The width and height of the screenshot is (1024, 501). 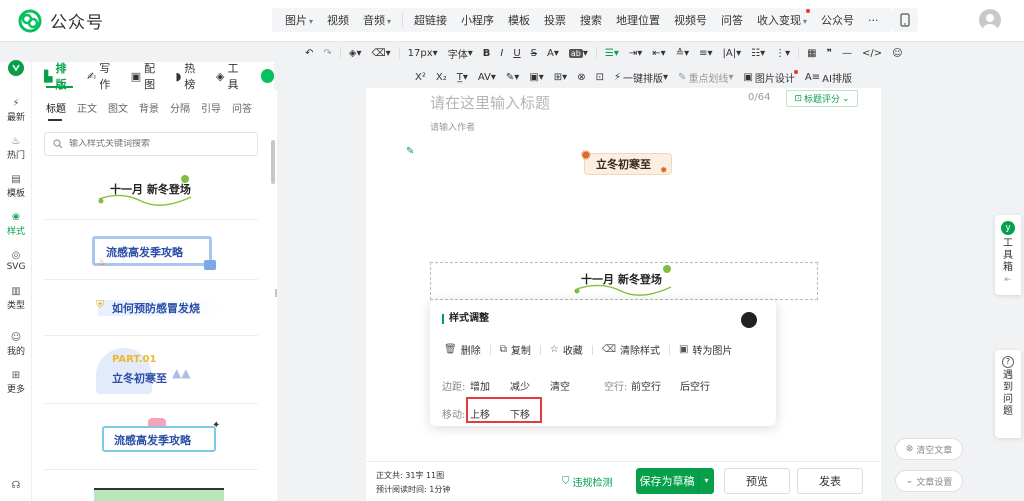 What do you see at coordinates (151, 250) in the screenshot?
I see `style-card: 流感高发季攻略 ♨` at bounding box center [151, 250].